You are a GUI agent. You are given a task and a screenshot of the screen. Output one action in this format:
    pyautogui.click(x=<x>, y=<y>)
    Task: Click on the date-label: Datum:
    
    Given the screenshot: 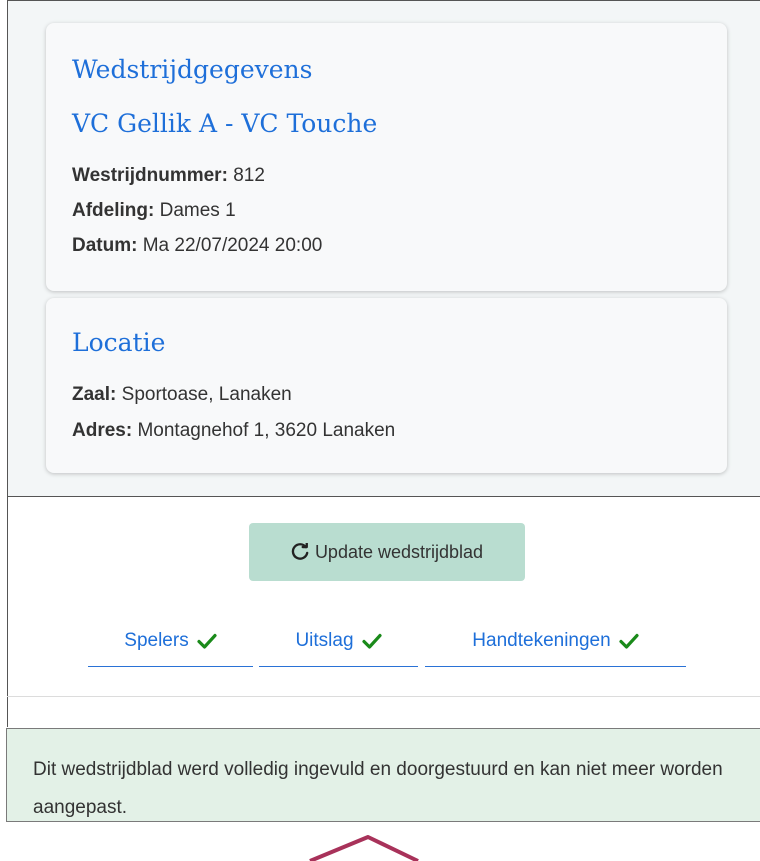 What is the action you would take?
    pyautogui.click(x=105, y=245)
    